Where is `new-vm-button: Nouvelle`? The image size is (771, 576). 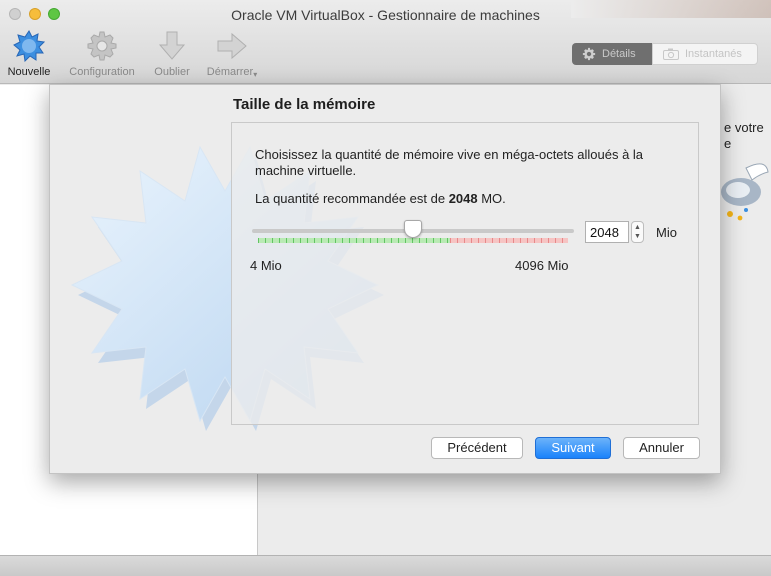 new-vm-button: Nouvelle is located at coordinates (32, 54).